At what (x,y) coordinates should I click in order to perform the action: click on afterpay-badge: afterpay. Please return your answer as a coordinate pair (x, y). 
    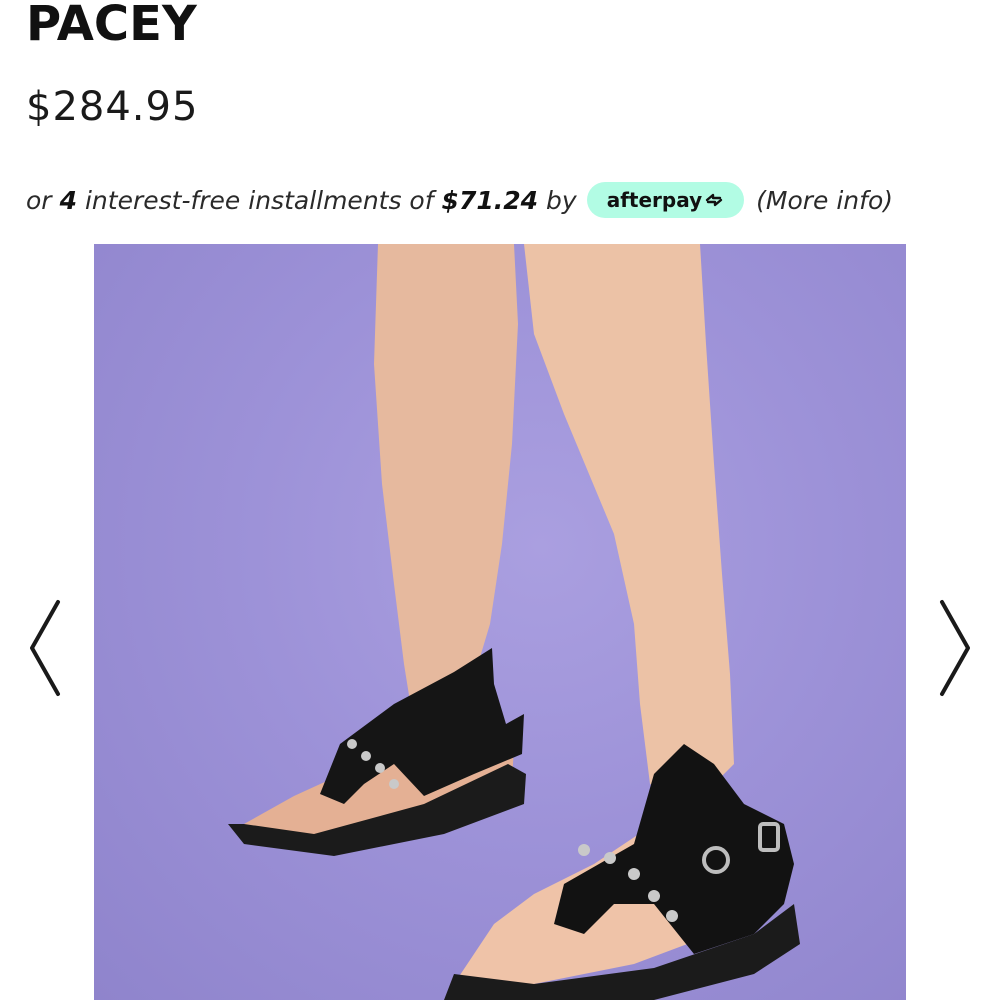
    Looking at the image, I should click on (665, 200).